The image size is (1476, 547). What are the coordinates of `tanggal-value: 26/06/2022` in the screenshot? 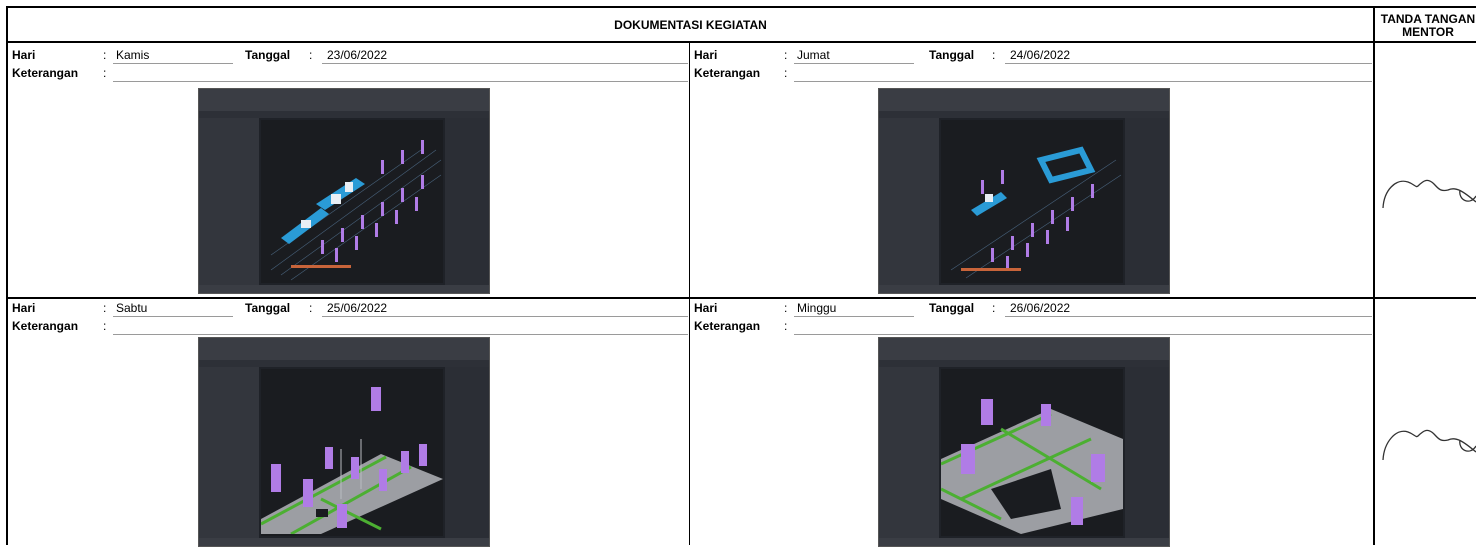 It's located at (1040, 308).